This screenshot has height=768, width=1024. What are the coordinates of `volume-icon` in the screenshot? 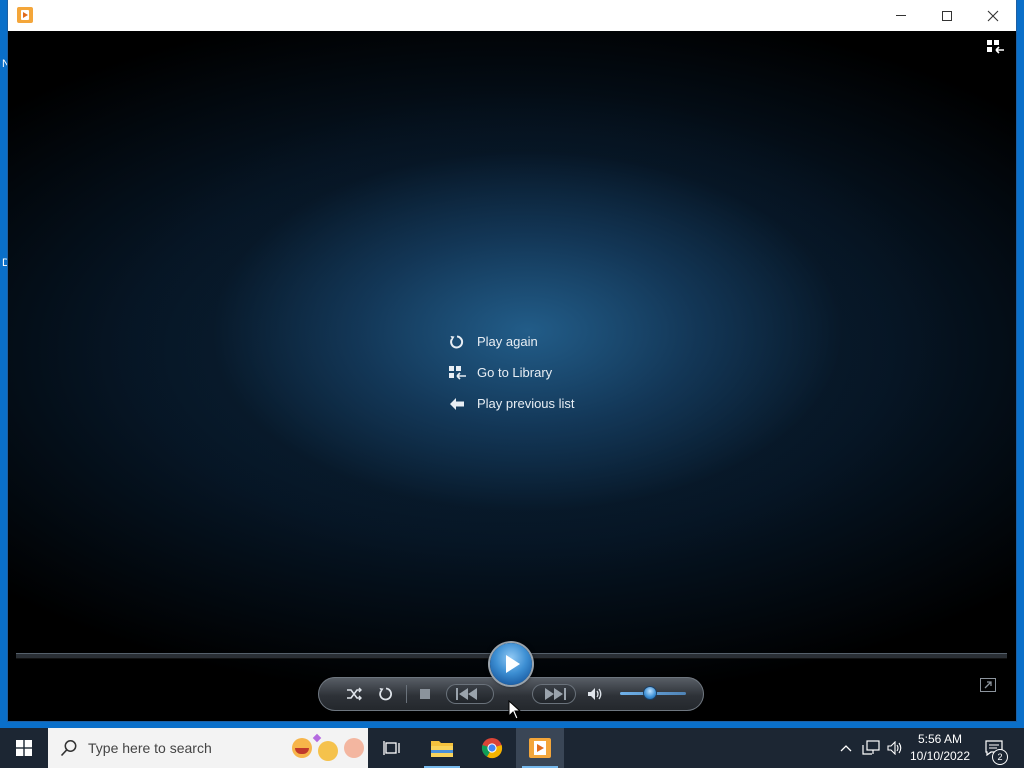 It's located at (595, 694).